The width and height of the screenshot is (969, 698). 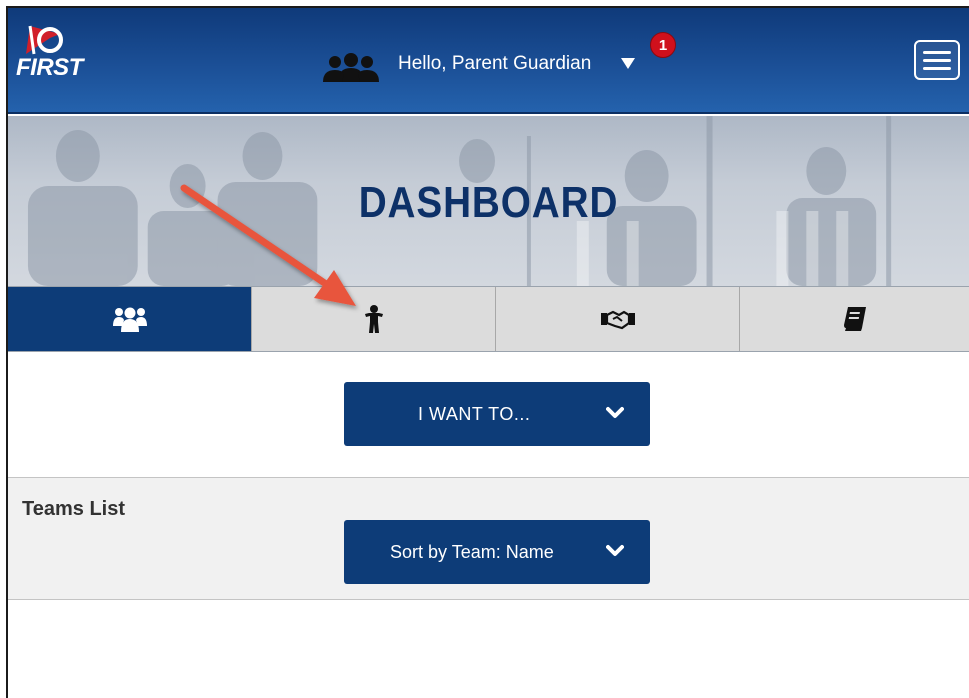 What do you see at coordinates (663, 45) in the screenshot?
I see `notification-badge: 1` at bounding box center [663, 45].